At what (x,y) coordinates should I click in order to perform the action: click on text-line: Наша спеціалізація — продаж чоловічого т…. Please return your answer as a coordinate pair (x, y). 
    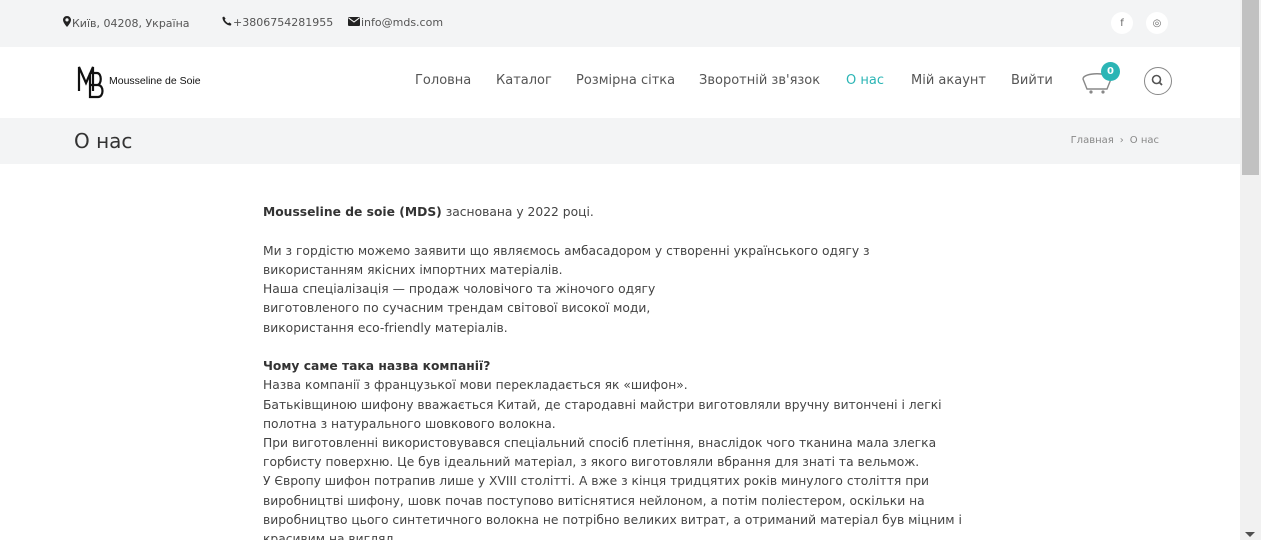
    Looking at the image, I should click on (459, 289).